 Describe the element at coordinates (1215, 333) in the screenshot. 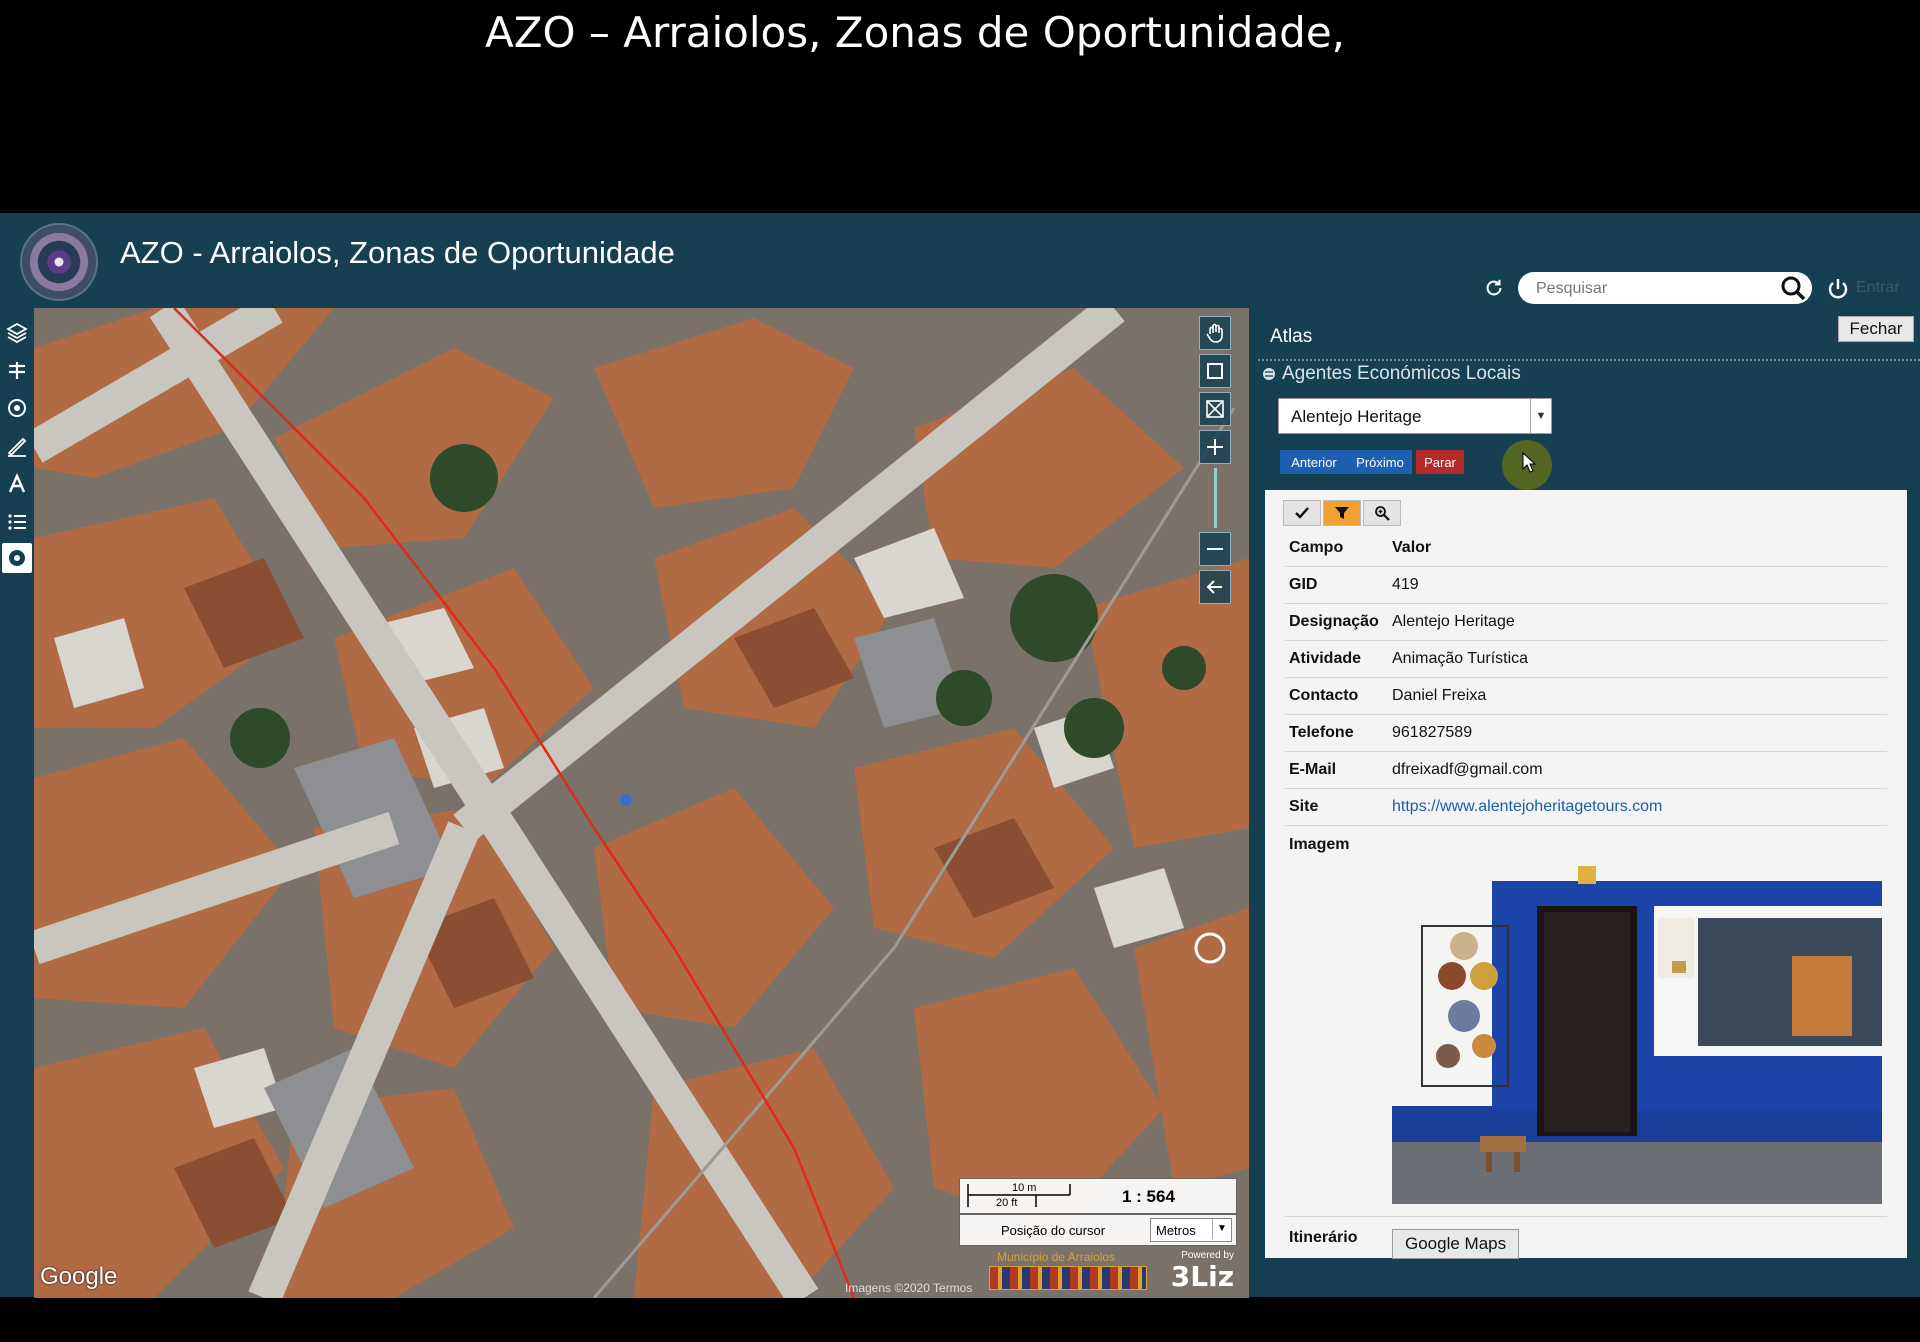

I see `pan-icon` at that location.